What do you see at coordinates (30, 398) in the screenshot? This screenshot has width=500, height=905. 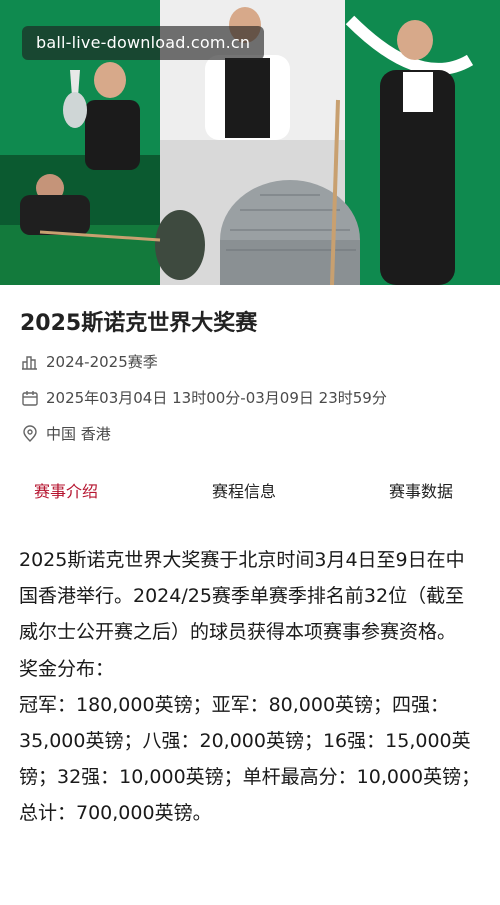 I see `calendar-icon` at bounding box center [30, 398].